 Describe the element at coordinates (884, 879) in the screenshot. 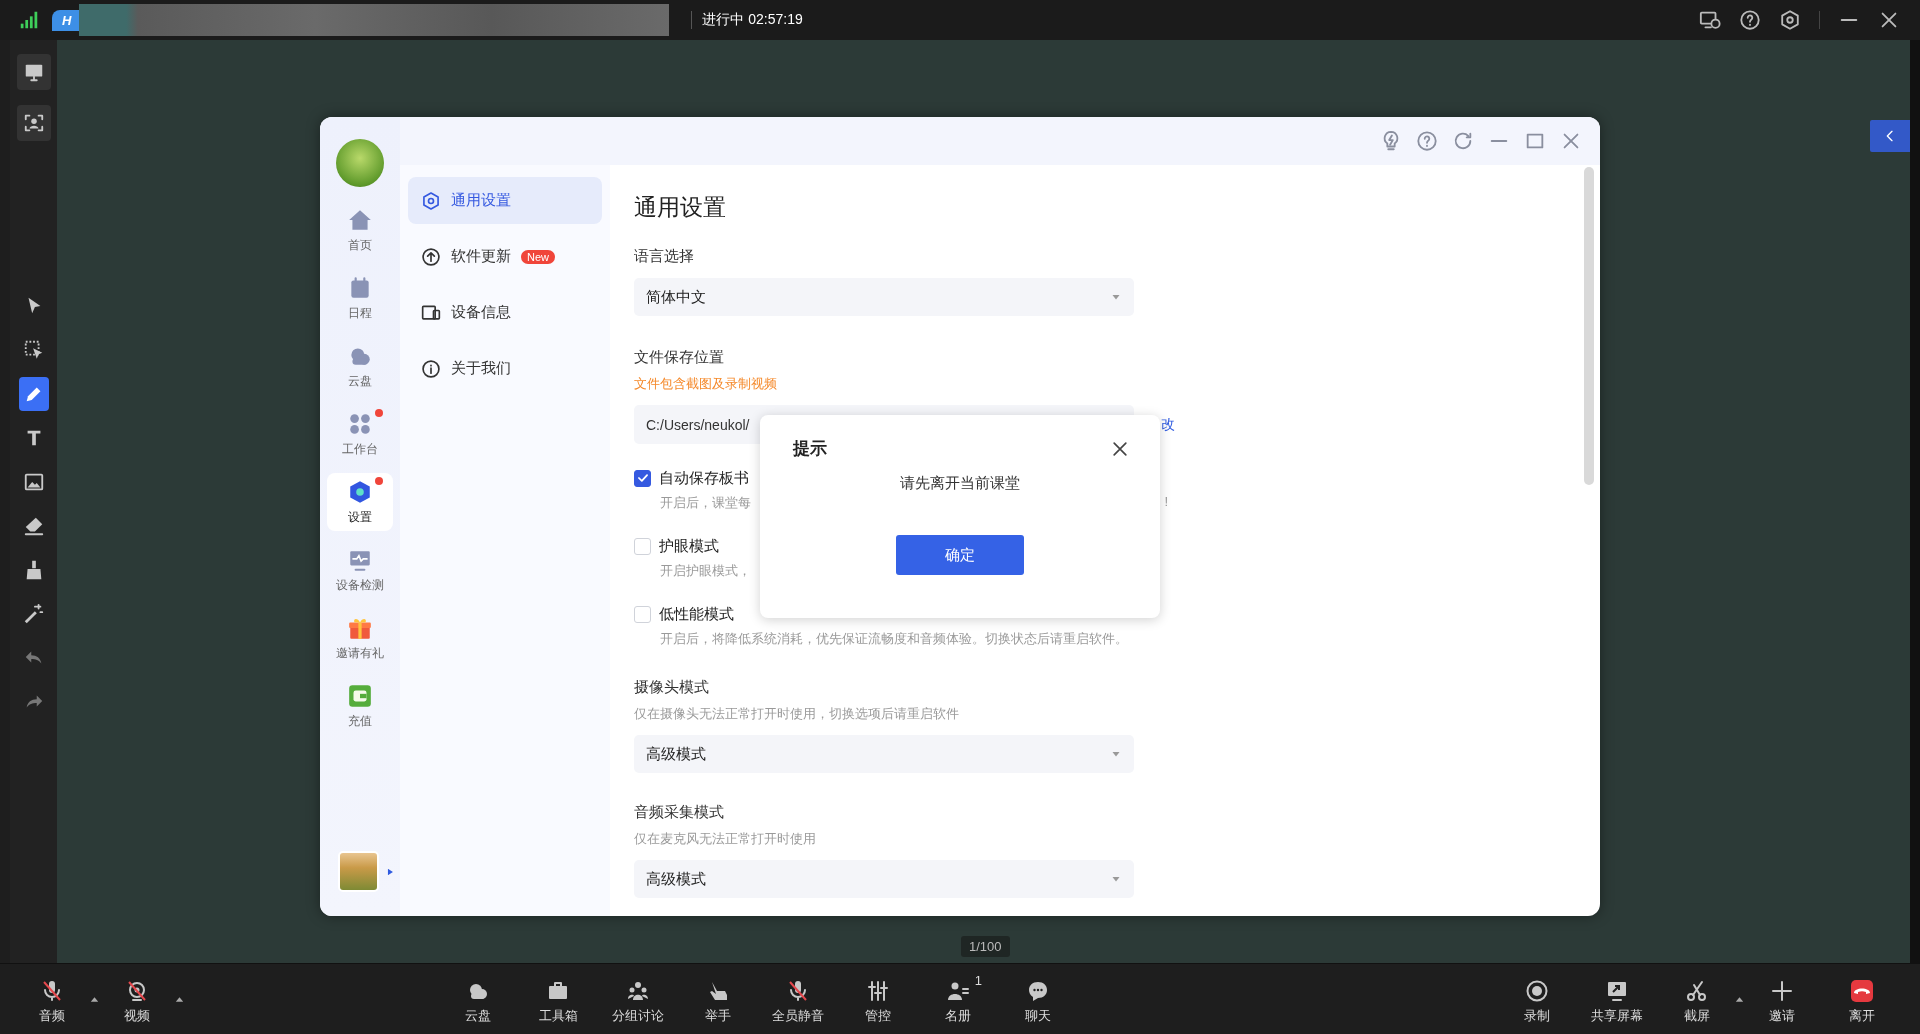

I see `audio-mode-dropdown: 高级模式` at that location.